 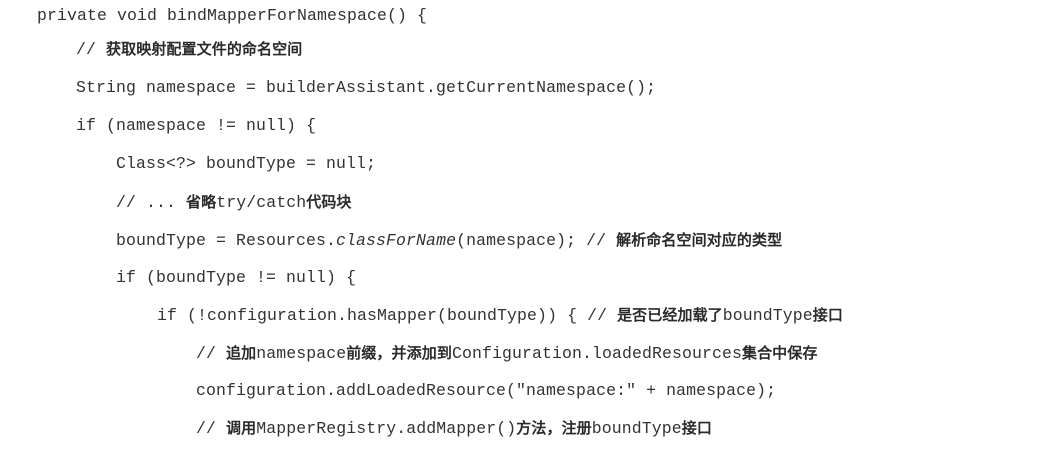 I want to click on code-text: if (boundType != null) {, so click(x=236, y=277).